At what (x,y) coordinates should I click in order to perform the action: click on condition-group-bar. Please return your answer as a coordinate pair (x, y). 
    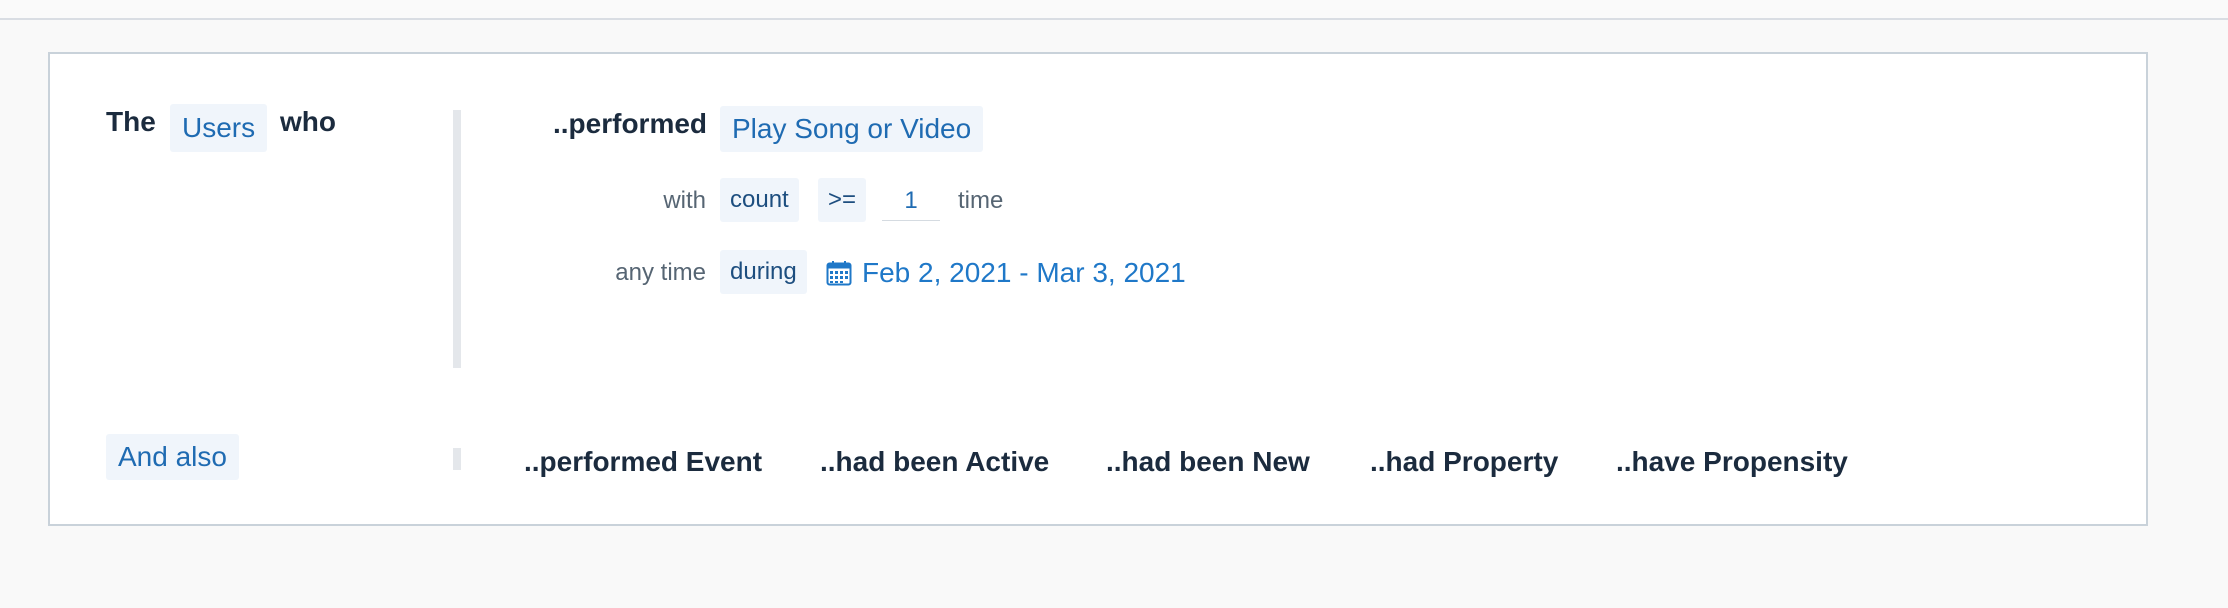
    Looking at the image, I should click on (457, 239).